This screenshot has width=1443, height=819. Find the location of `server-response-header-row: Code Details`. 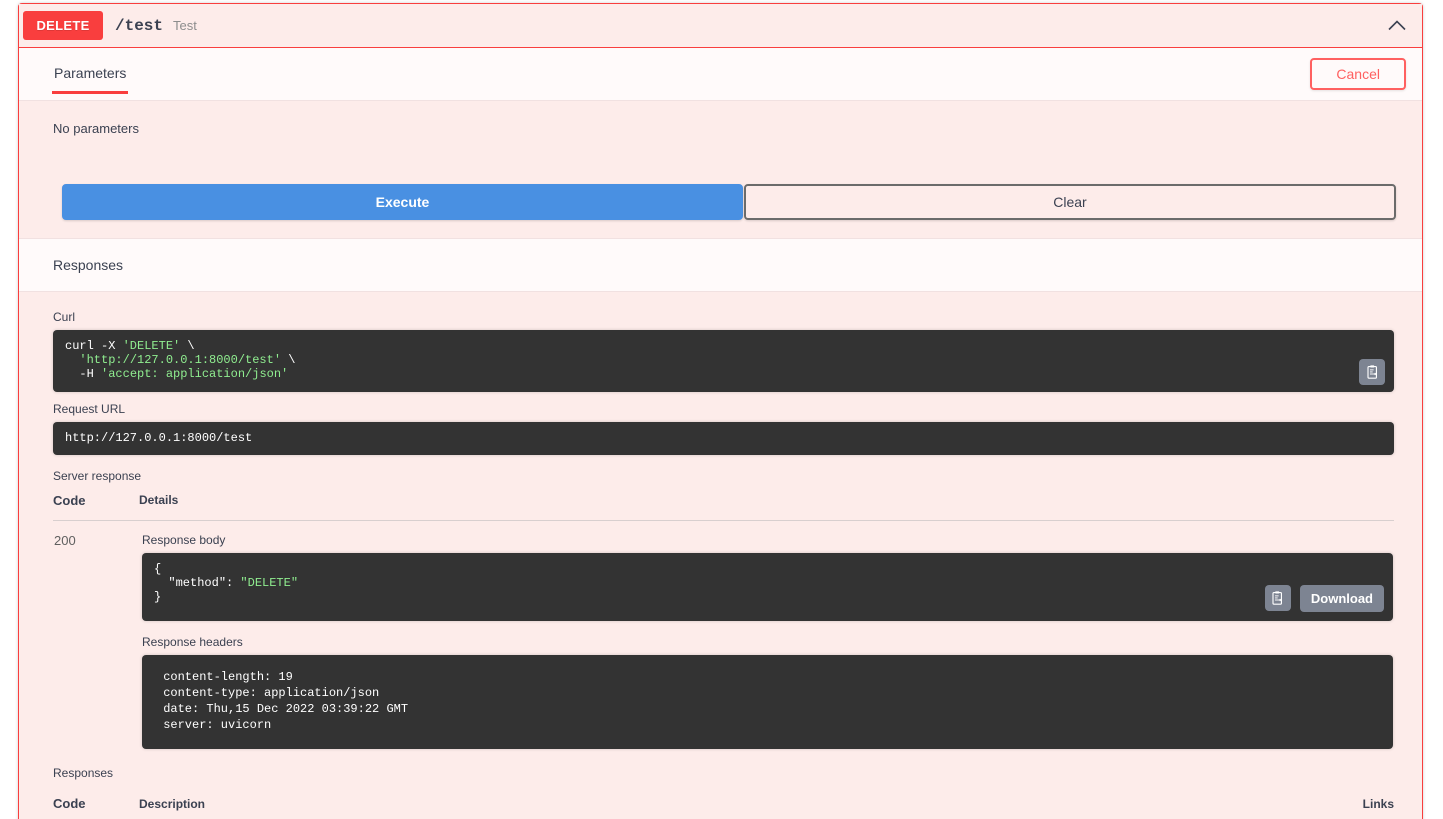

server-response-header-row: Code Details is located at coordinates (723, 506).